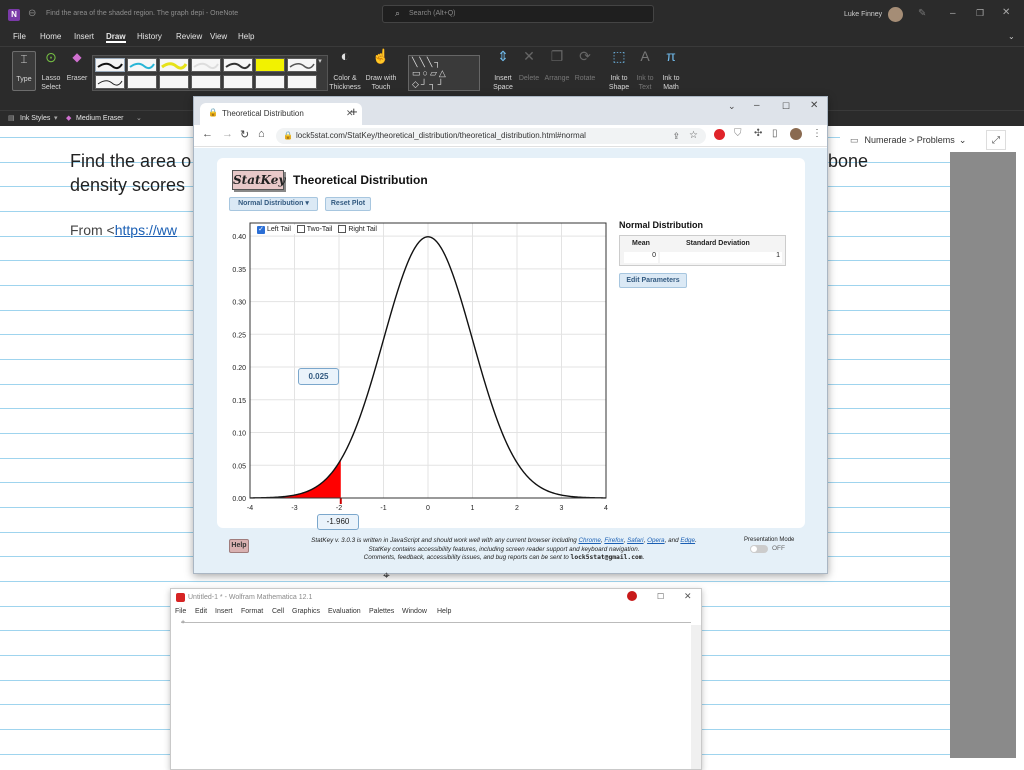 This screenshot has height=770, width=1024. I want to click on pen-gray, so click(302, 65).